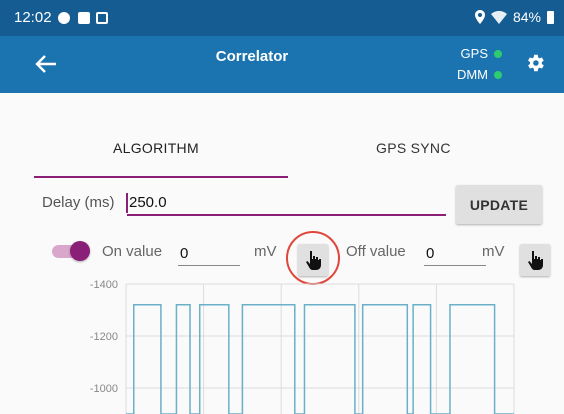 Image resolution: width=564 pixels, height=414 pixels. Describe the element at coordinates (156, 148) in the screenshot. I see `tab-algorithm: ALGORITHM` at that location.